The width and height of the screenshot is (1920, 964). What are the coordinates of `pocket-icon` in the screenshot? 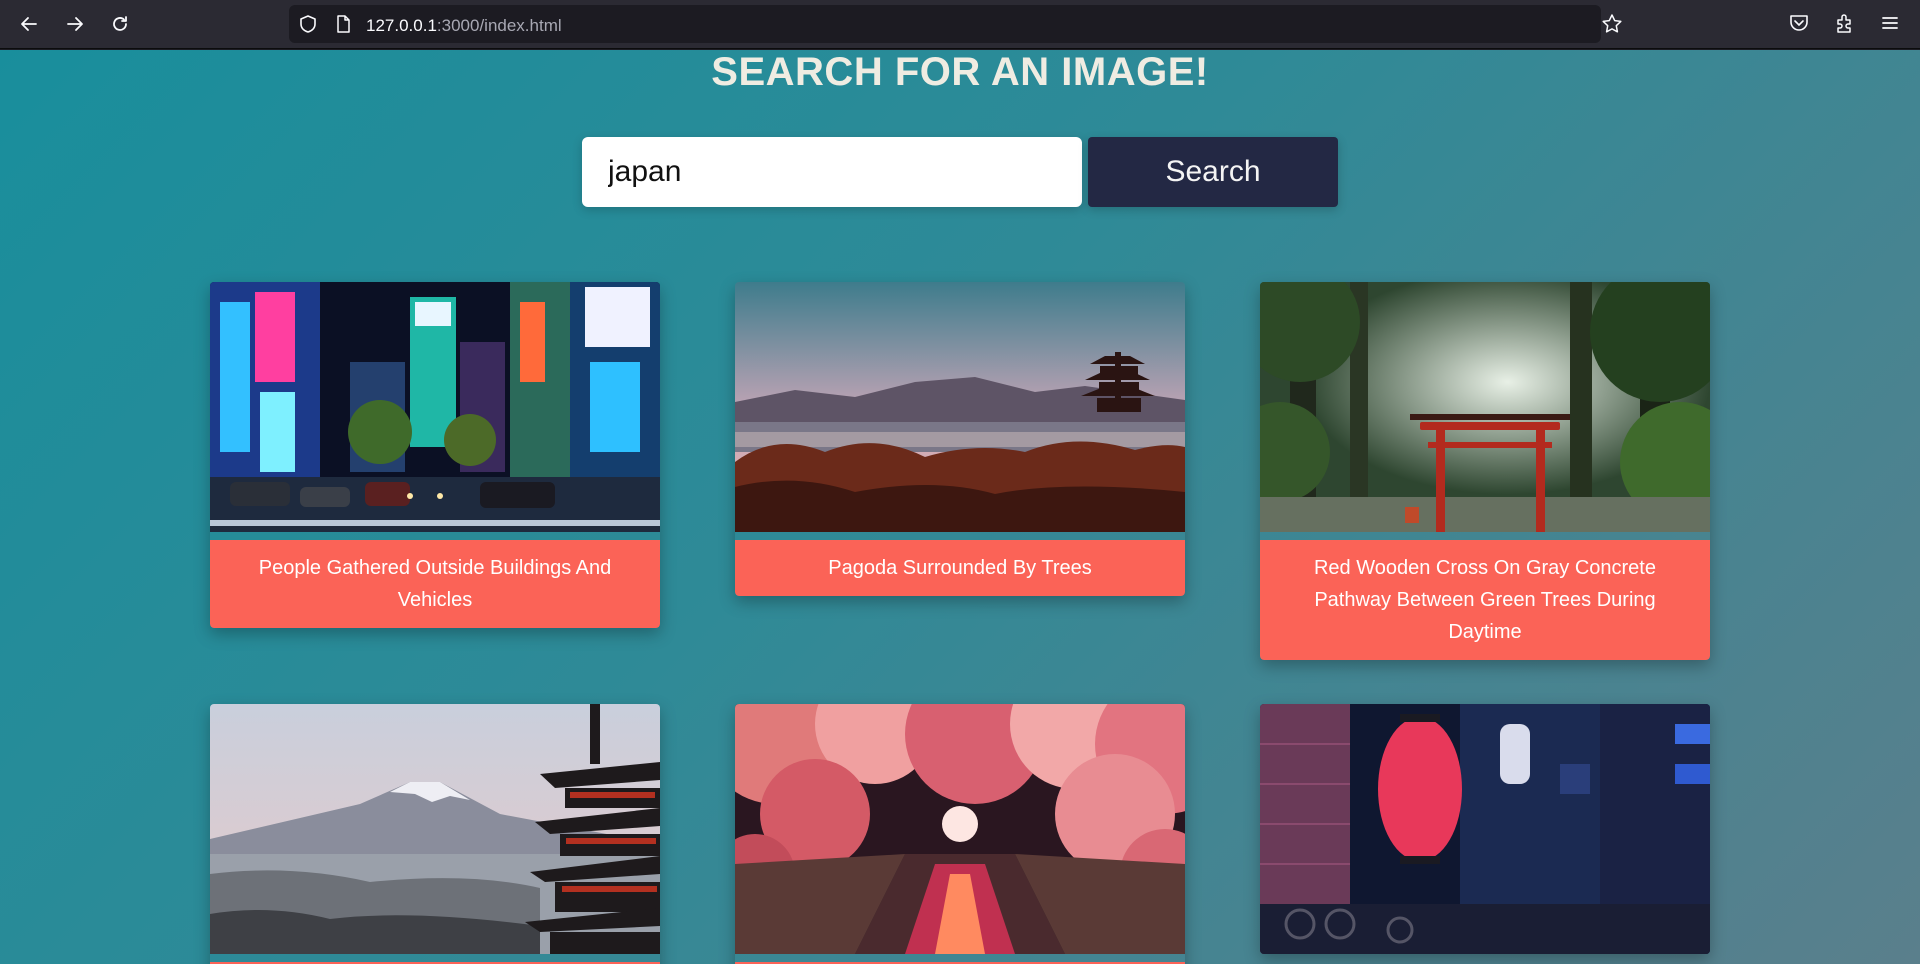 It's located at (1800, 24).